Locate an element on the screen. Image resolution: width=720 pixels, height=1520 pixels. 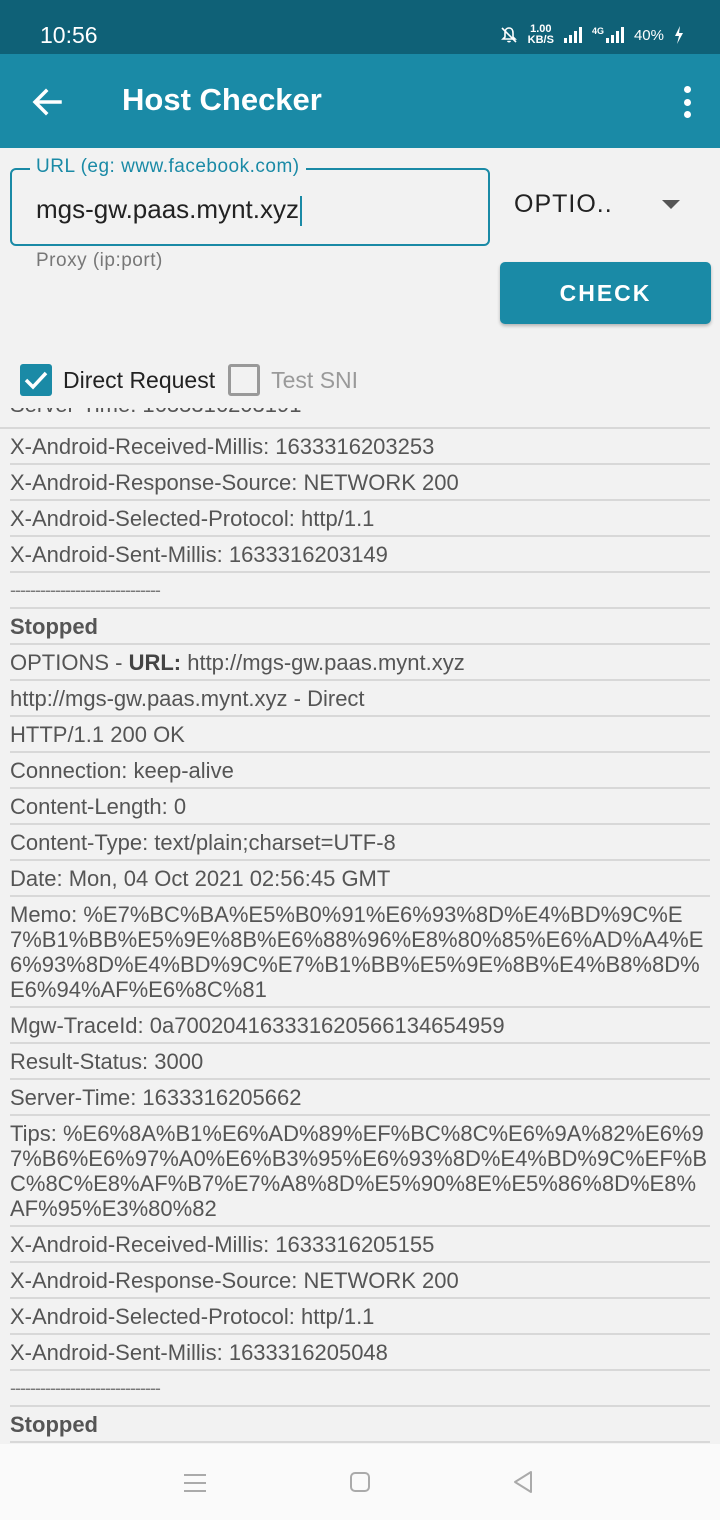
more-vert-icon is located at coordinates (687, 102).